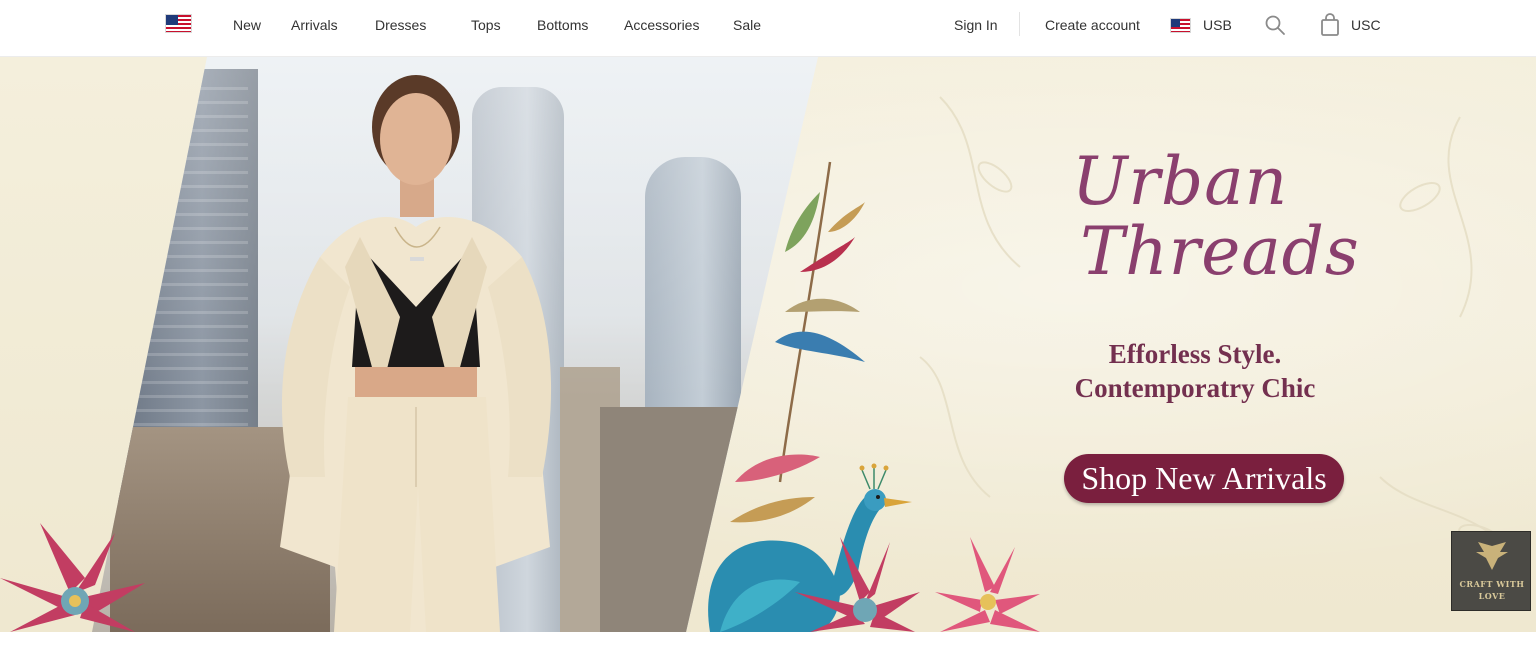  Describe the element at coordinates (178, 23) in the screenshot. I see `us-flag-icon` at that location.